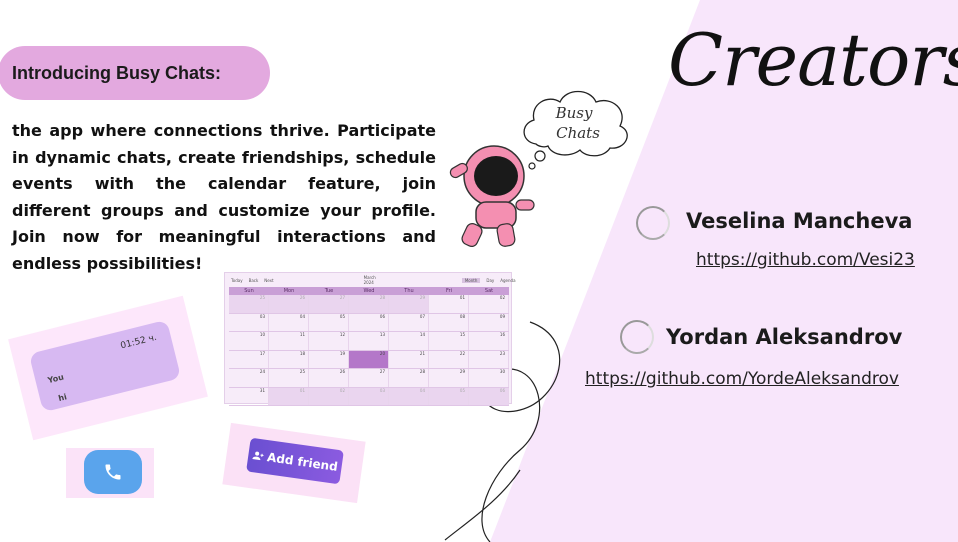 The image size is (958, 542). What do you see at coordinates (507, 280) in the screenshot?
I see `calendar-view-agenda: Agenda` at bounding box center [507, 280].